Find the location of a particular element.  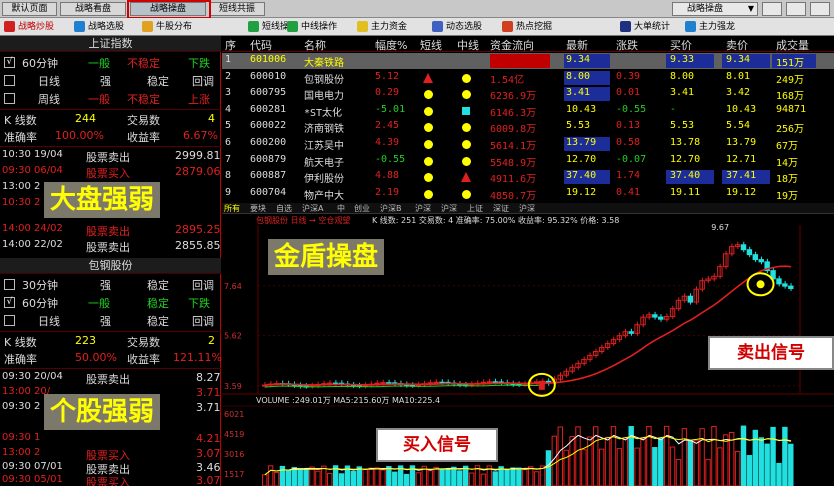

col-header: 名称 is located at coordinates (315, 45).